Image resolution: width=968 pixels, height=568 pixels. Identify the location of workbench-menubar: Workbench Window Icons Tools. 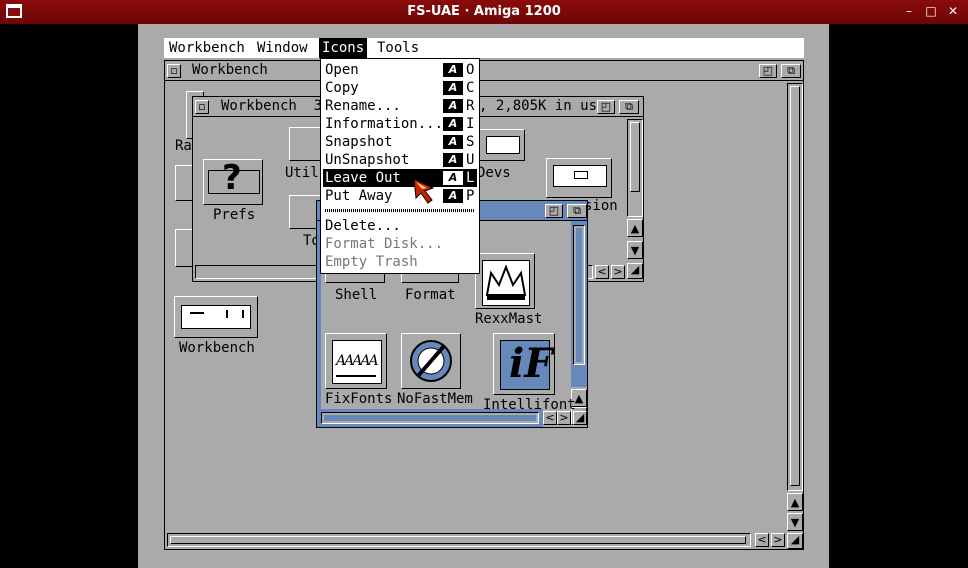
(484, 48).